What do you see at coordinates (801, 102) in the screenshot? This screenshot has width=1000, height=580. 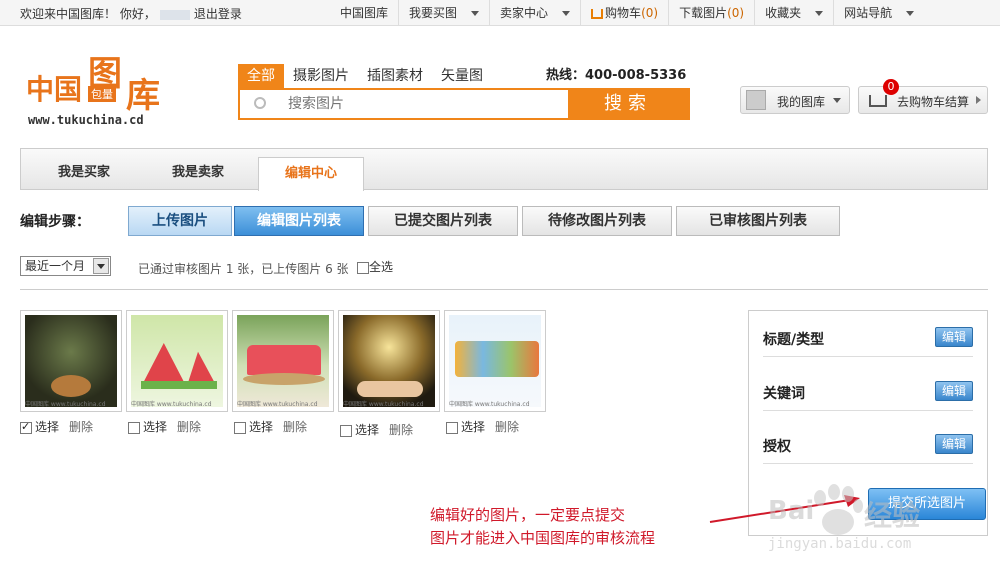 I see `my-library-label: 我的图库` at bounding box center [801, 102].